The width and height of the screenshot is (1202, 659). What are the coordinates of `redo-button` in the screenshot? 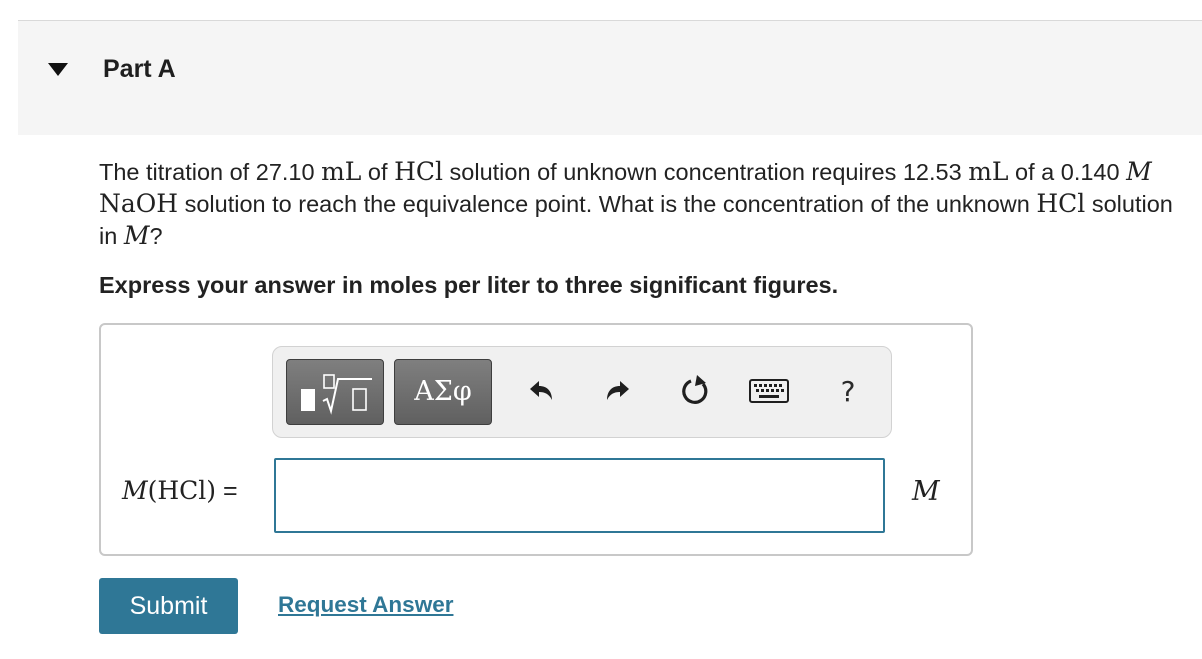 It's located at (618, 391).